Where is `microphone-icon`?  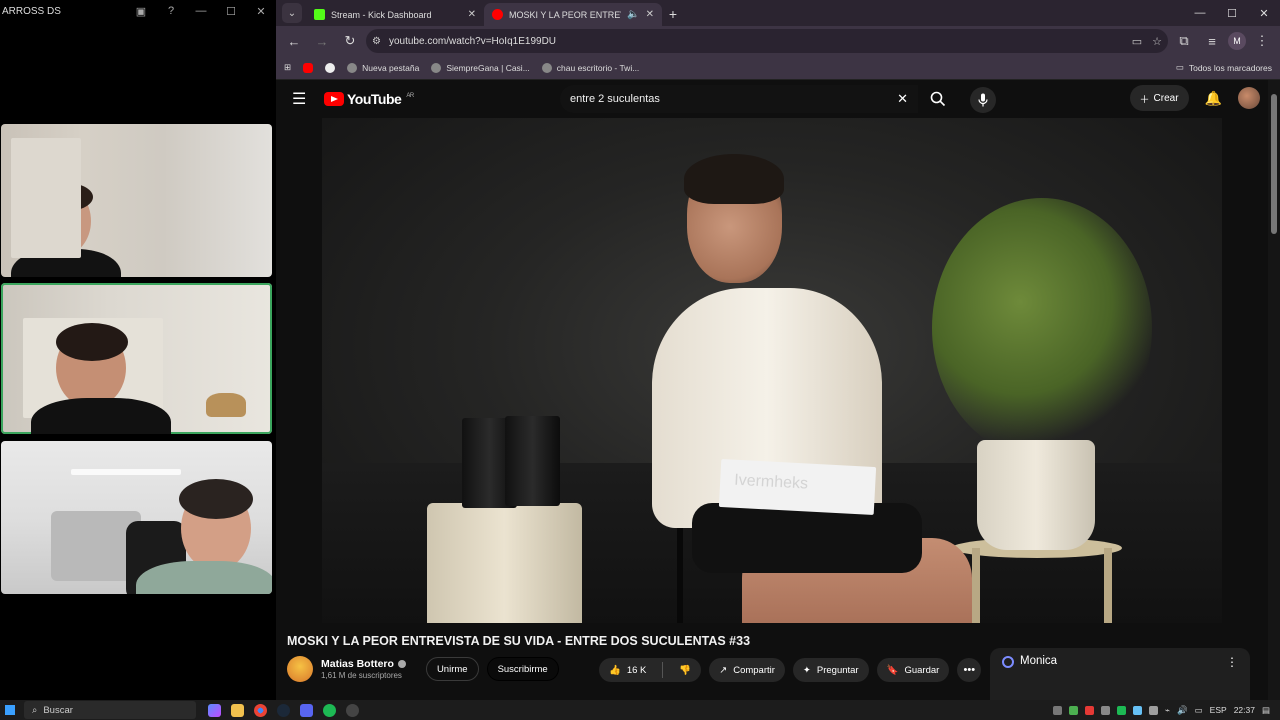
microphone-icon is located at coordinates (983, 100).